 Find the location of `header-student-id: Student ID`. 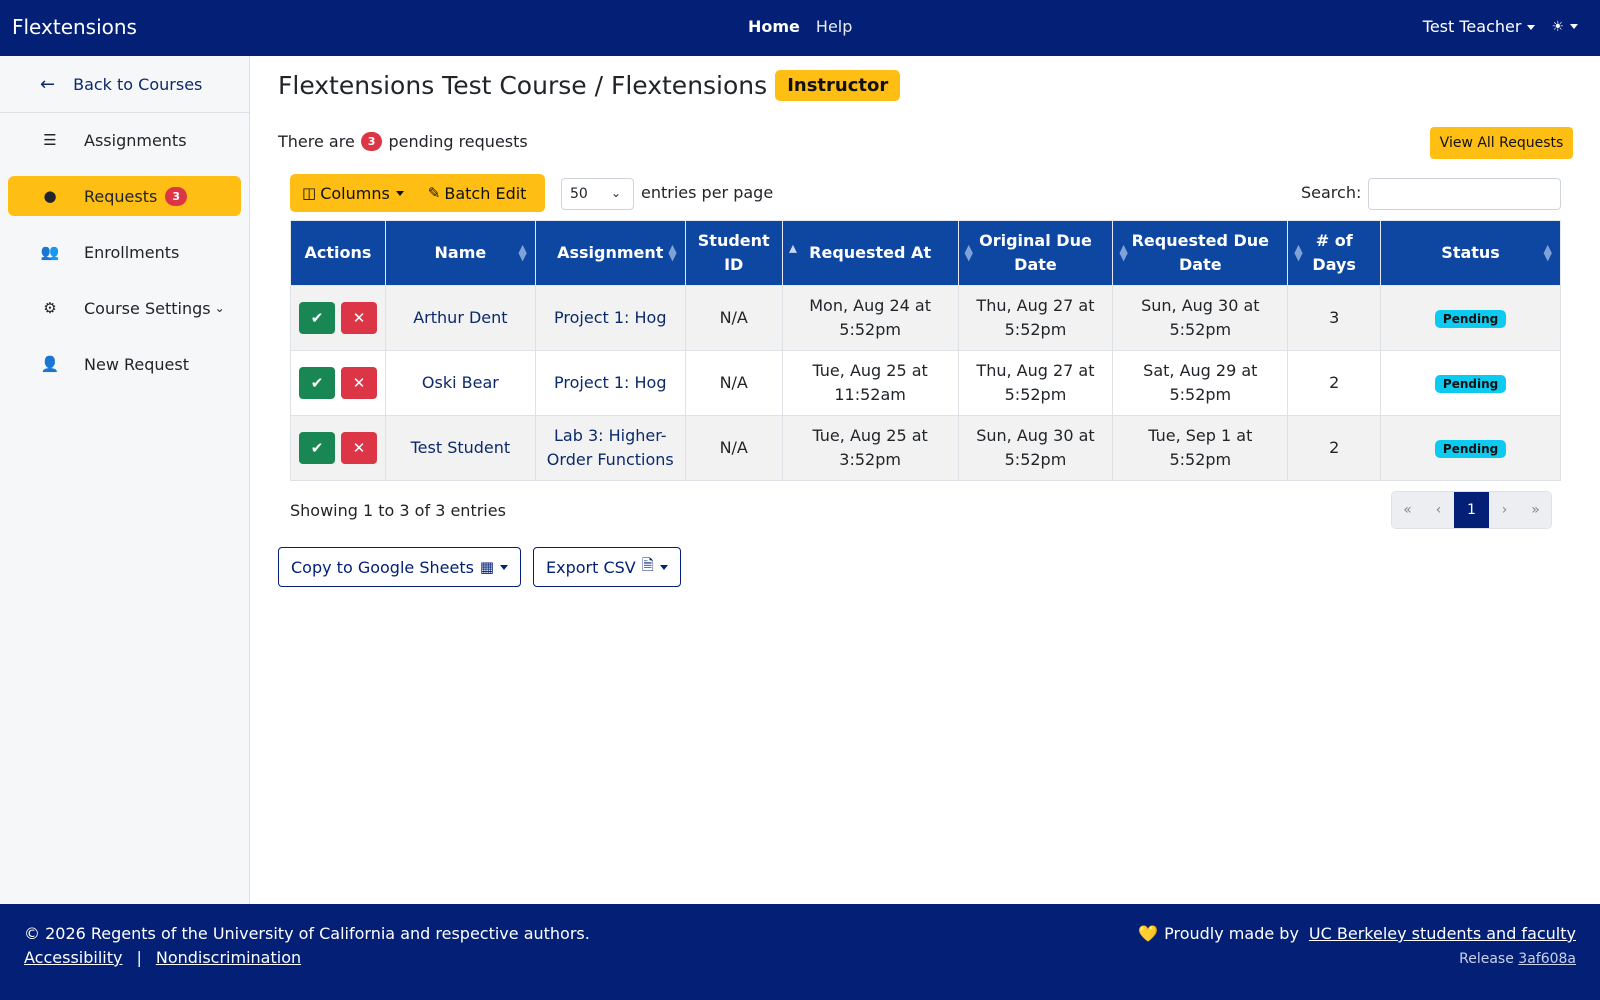

header-student-id: Student ID is located at coordinates (733, 253).